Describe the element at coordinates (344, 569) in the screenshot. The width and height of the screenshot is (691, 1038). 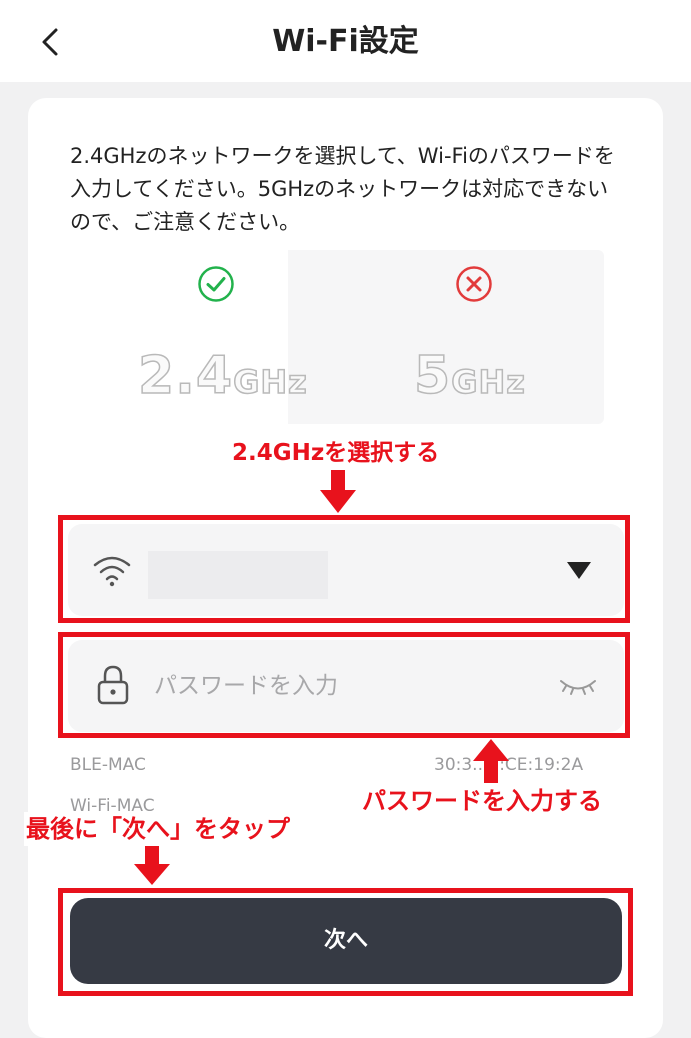
I see `highlight-network-select` at that location.